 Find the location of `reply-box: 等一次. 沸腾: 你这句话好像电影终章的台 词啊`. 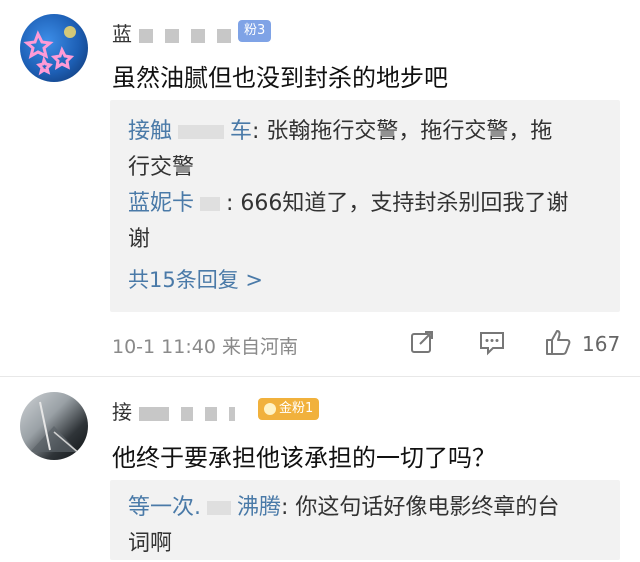

reply-box: 等一次. 沸腾: 你这句话好像电影终章的台 词啊 is located at coordinates (365, 520).